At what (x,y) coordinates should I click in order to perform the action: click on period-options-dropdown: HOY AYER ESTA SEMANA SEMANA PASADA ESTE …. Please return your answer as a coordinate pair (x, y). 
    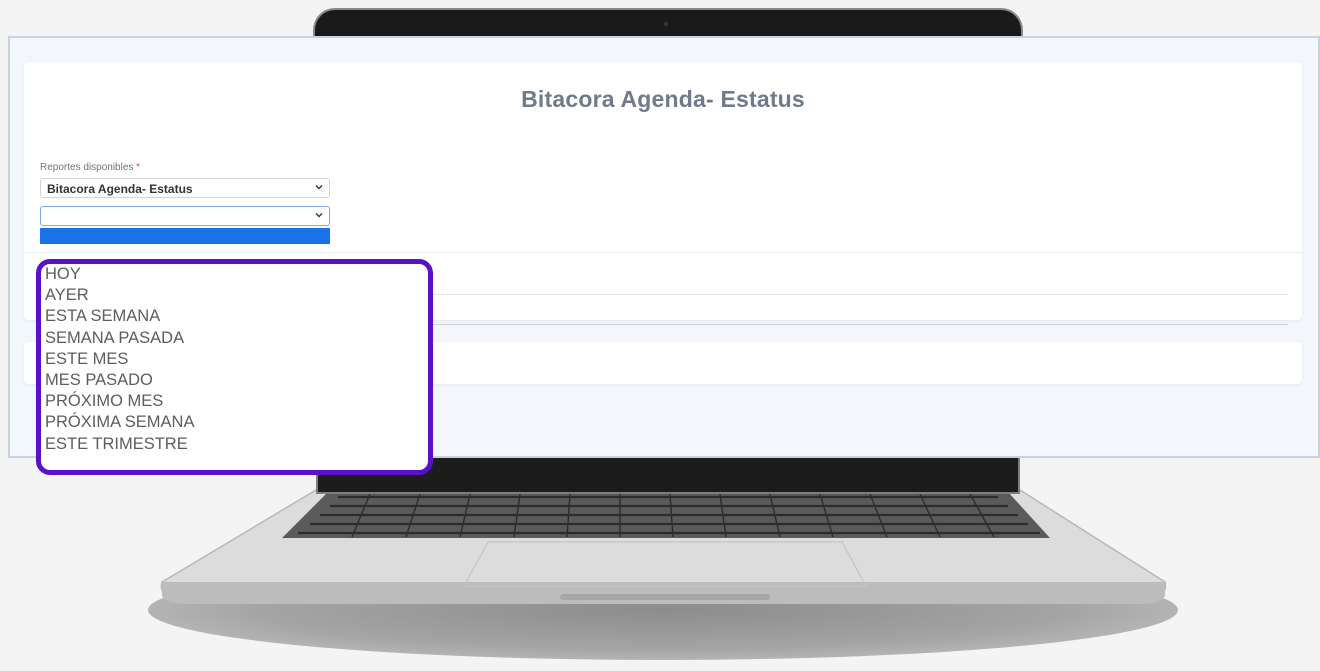
    Looking at the image, I should click on (234, 367).